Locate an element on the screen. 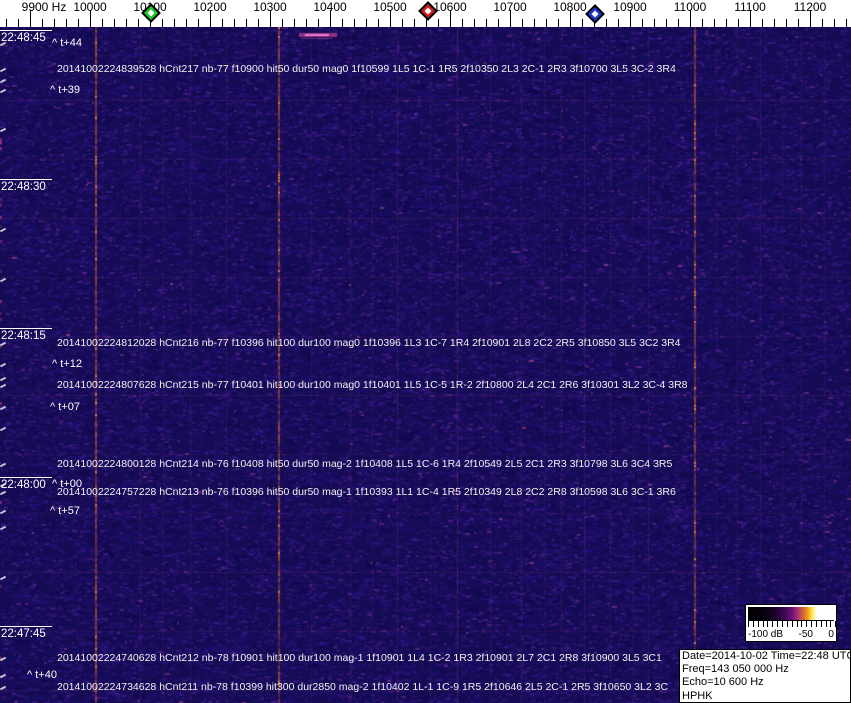 This screenshot has width=851, height=703. ruler-frequency-label: 11200 is located at coordinates (810, 7).